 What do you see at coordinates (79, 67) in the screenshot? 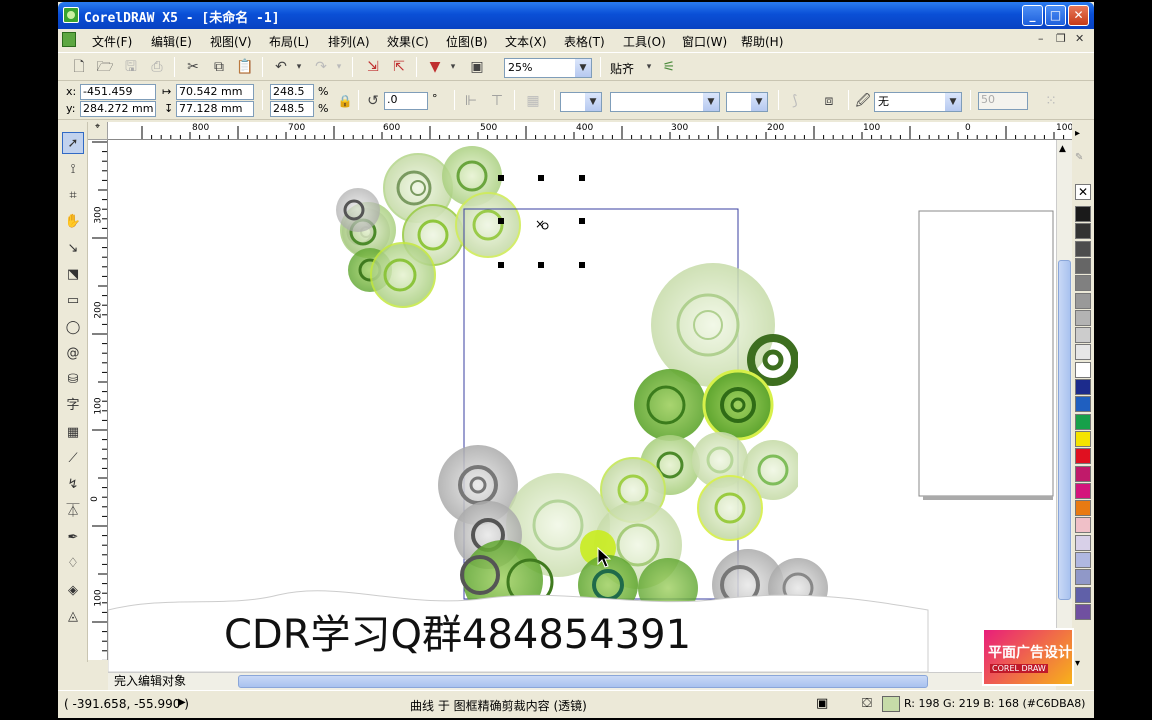
I see `new-icon: 🗋` at bounding box center [79, 67].